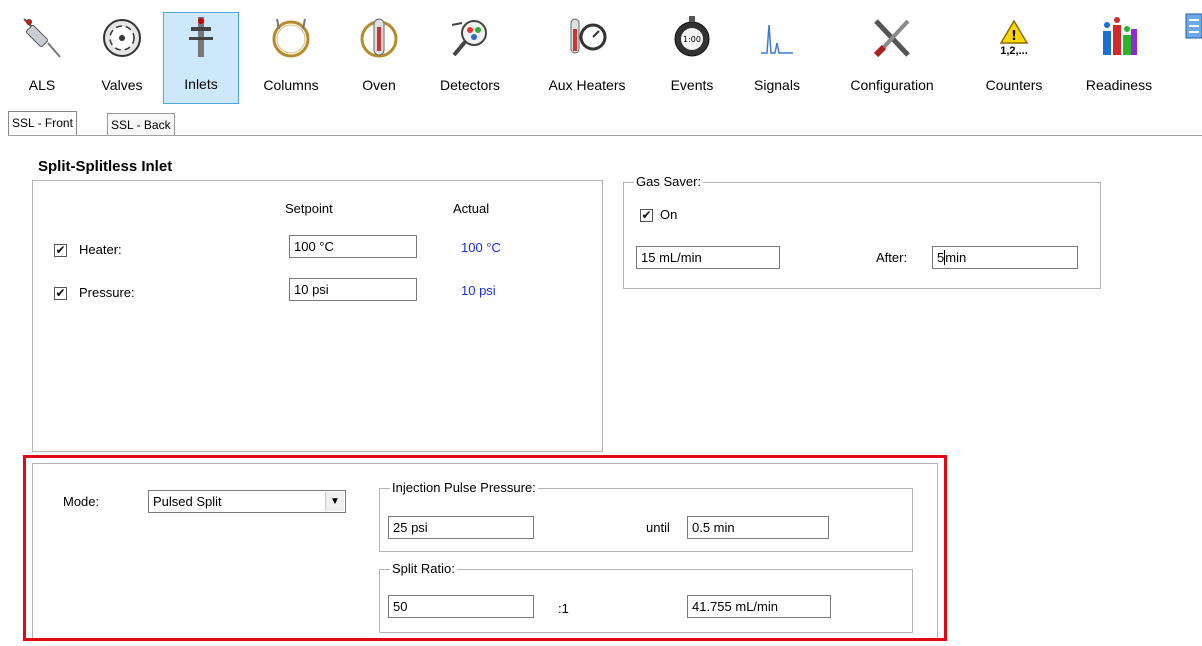 This screenshot has height=646, width=1202. I want to click on toolbar-label: Detectors, so click(470, 85).